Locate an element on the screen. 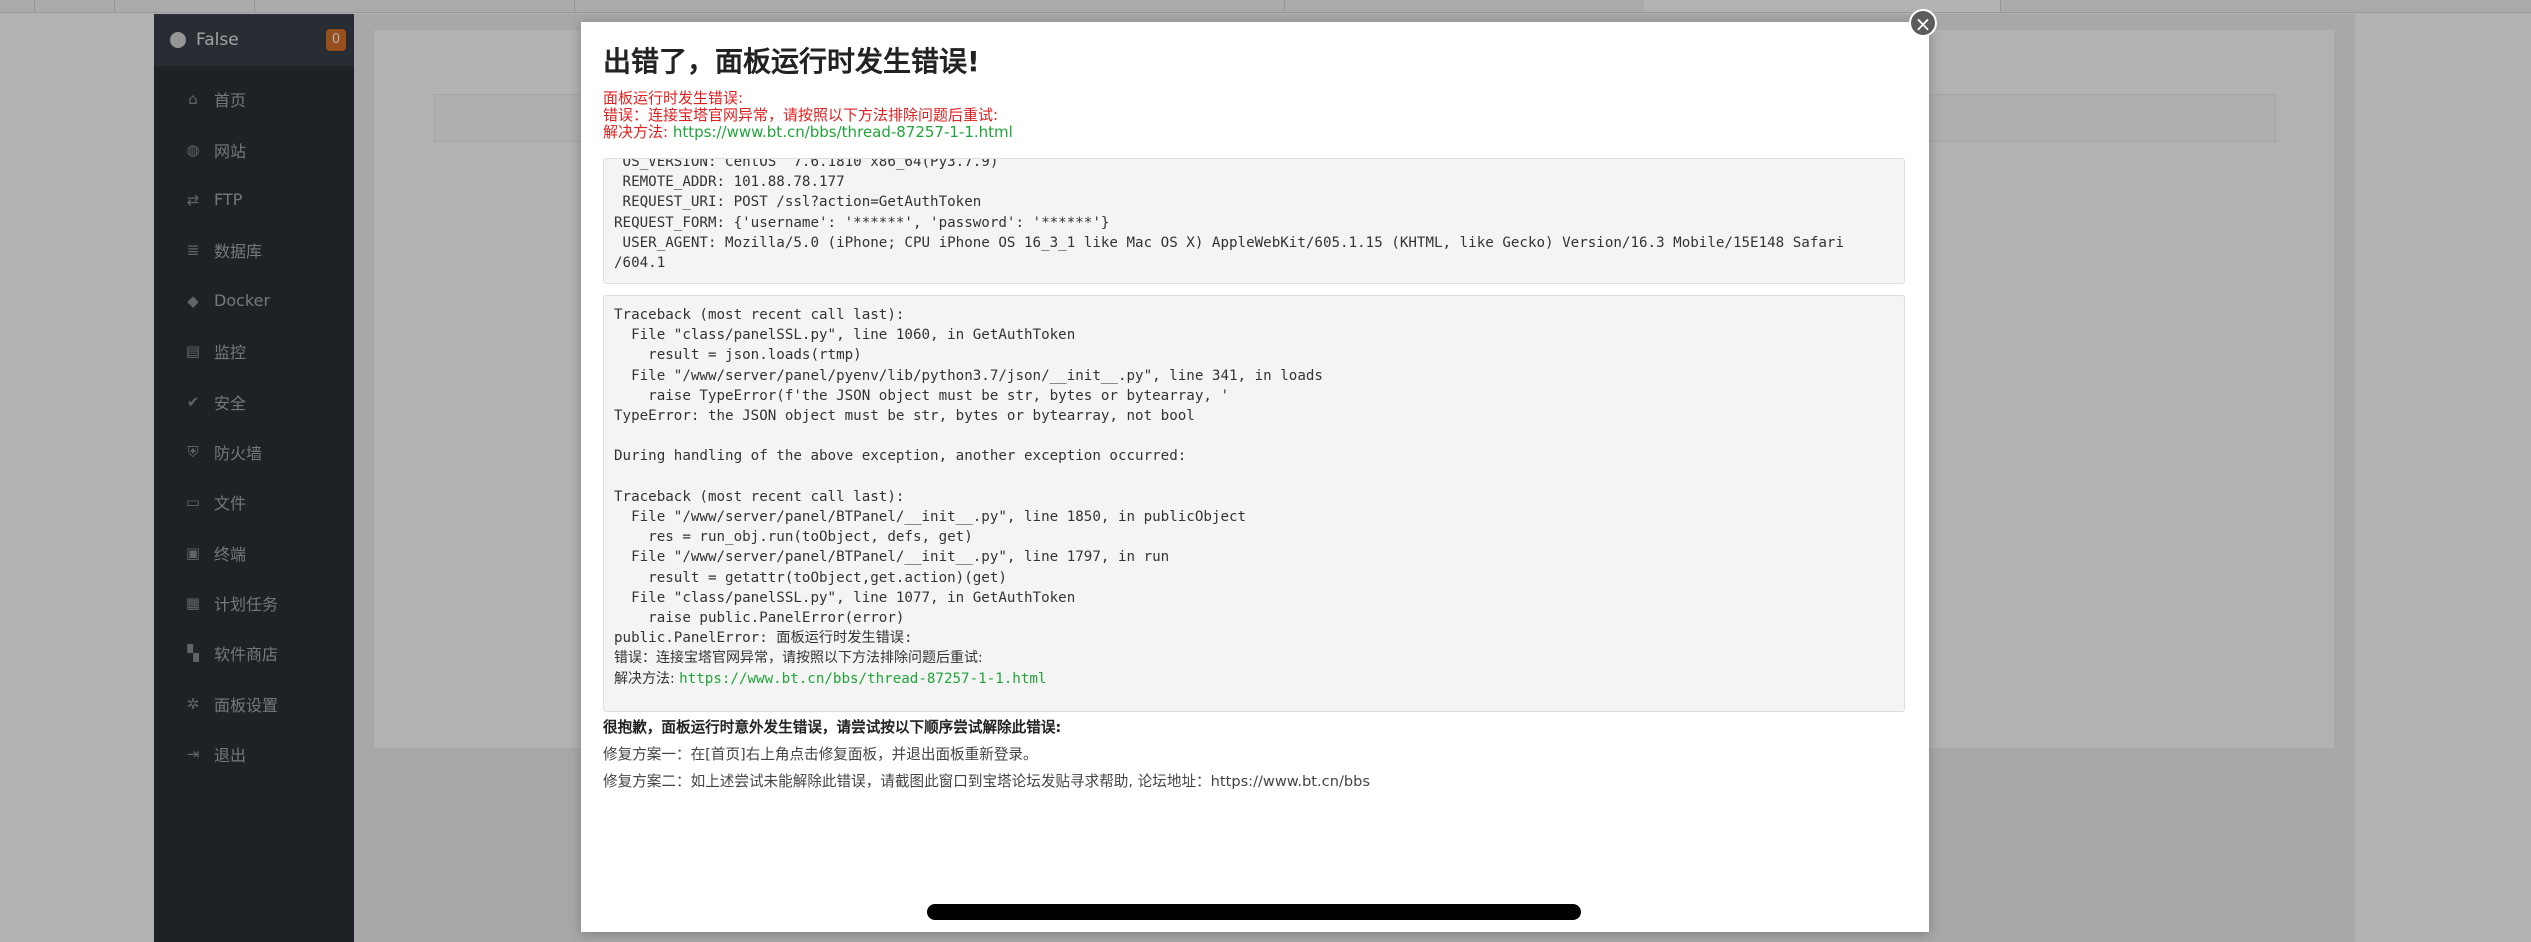  error-line: 错误：连接宝塔官网异常，请按照以下方法排除问题后重试: is located at coordinates (801, 115).